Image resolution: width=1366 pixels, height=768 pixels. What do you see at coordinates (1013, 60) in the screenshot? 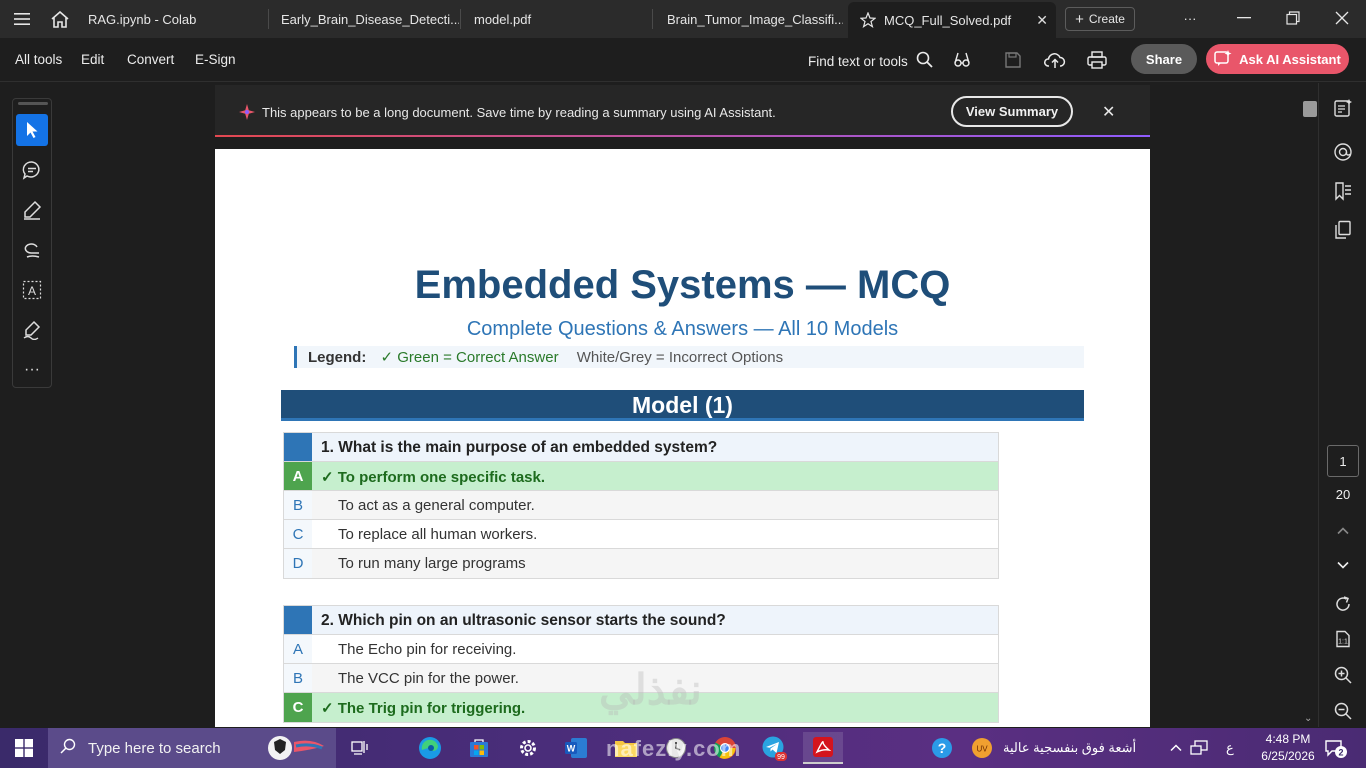
I see `save-icon` at bounding box center [1013, 60].